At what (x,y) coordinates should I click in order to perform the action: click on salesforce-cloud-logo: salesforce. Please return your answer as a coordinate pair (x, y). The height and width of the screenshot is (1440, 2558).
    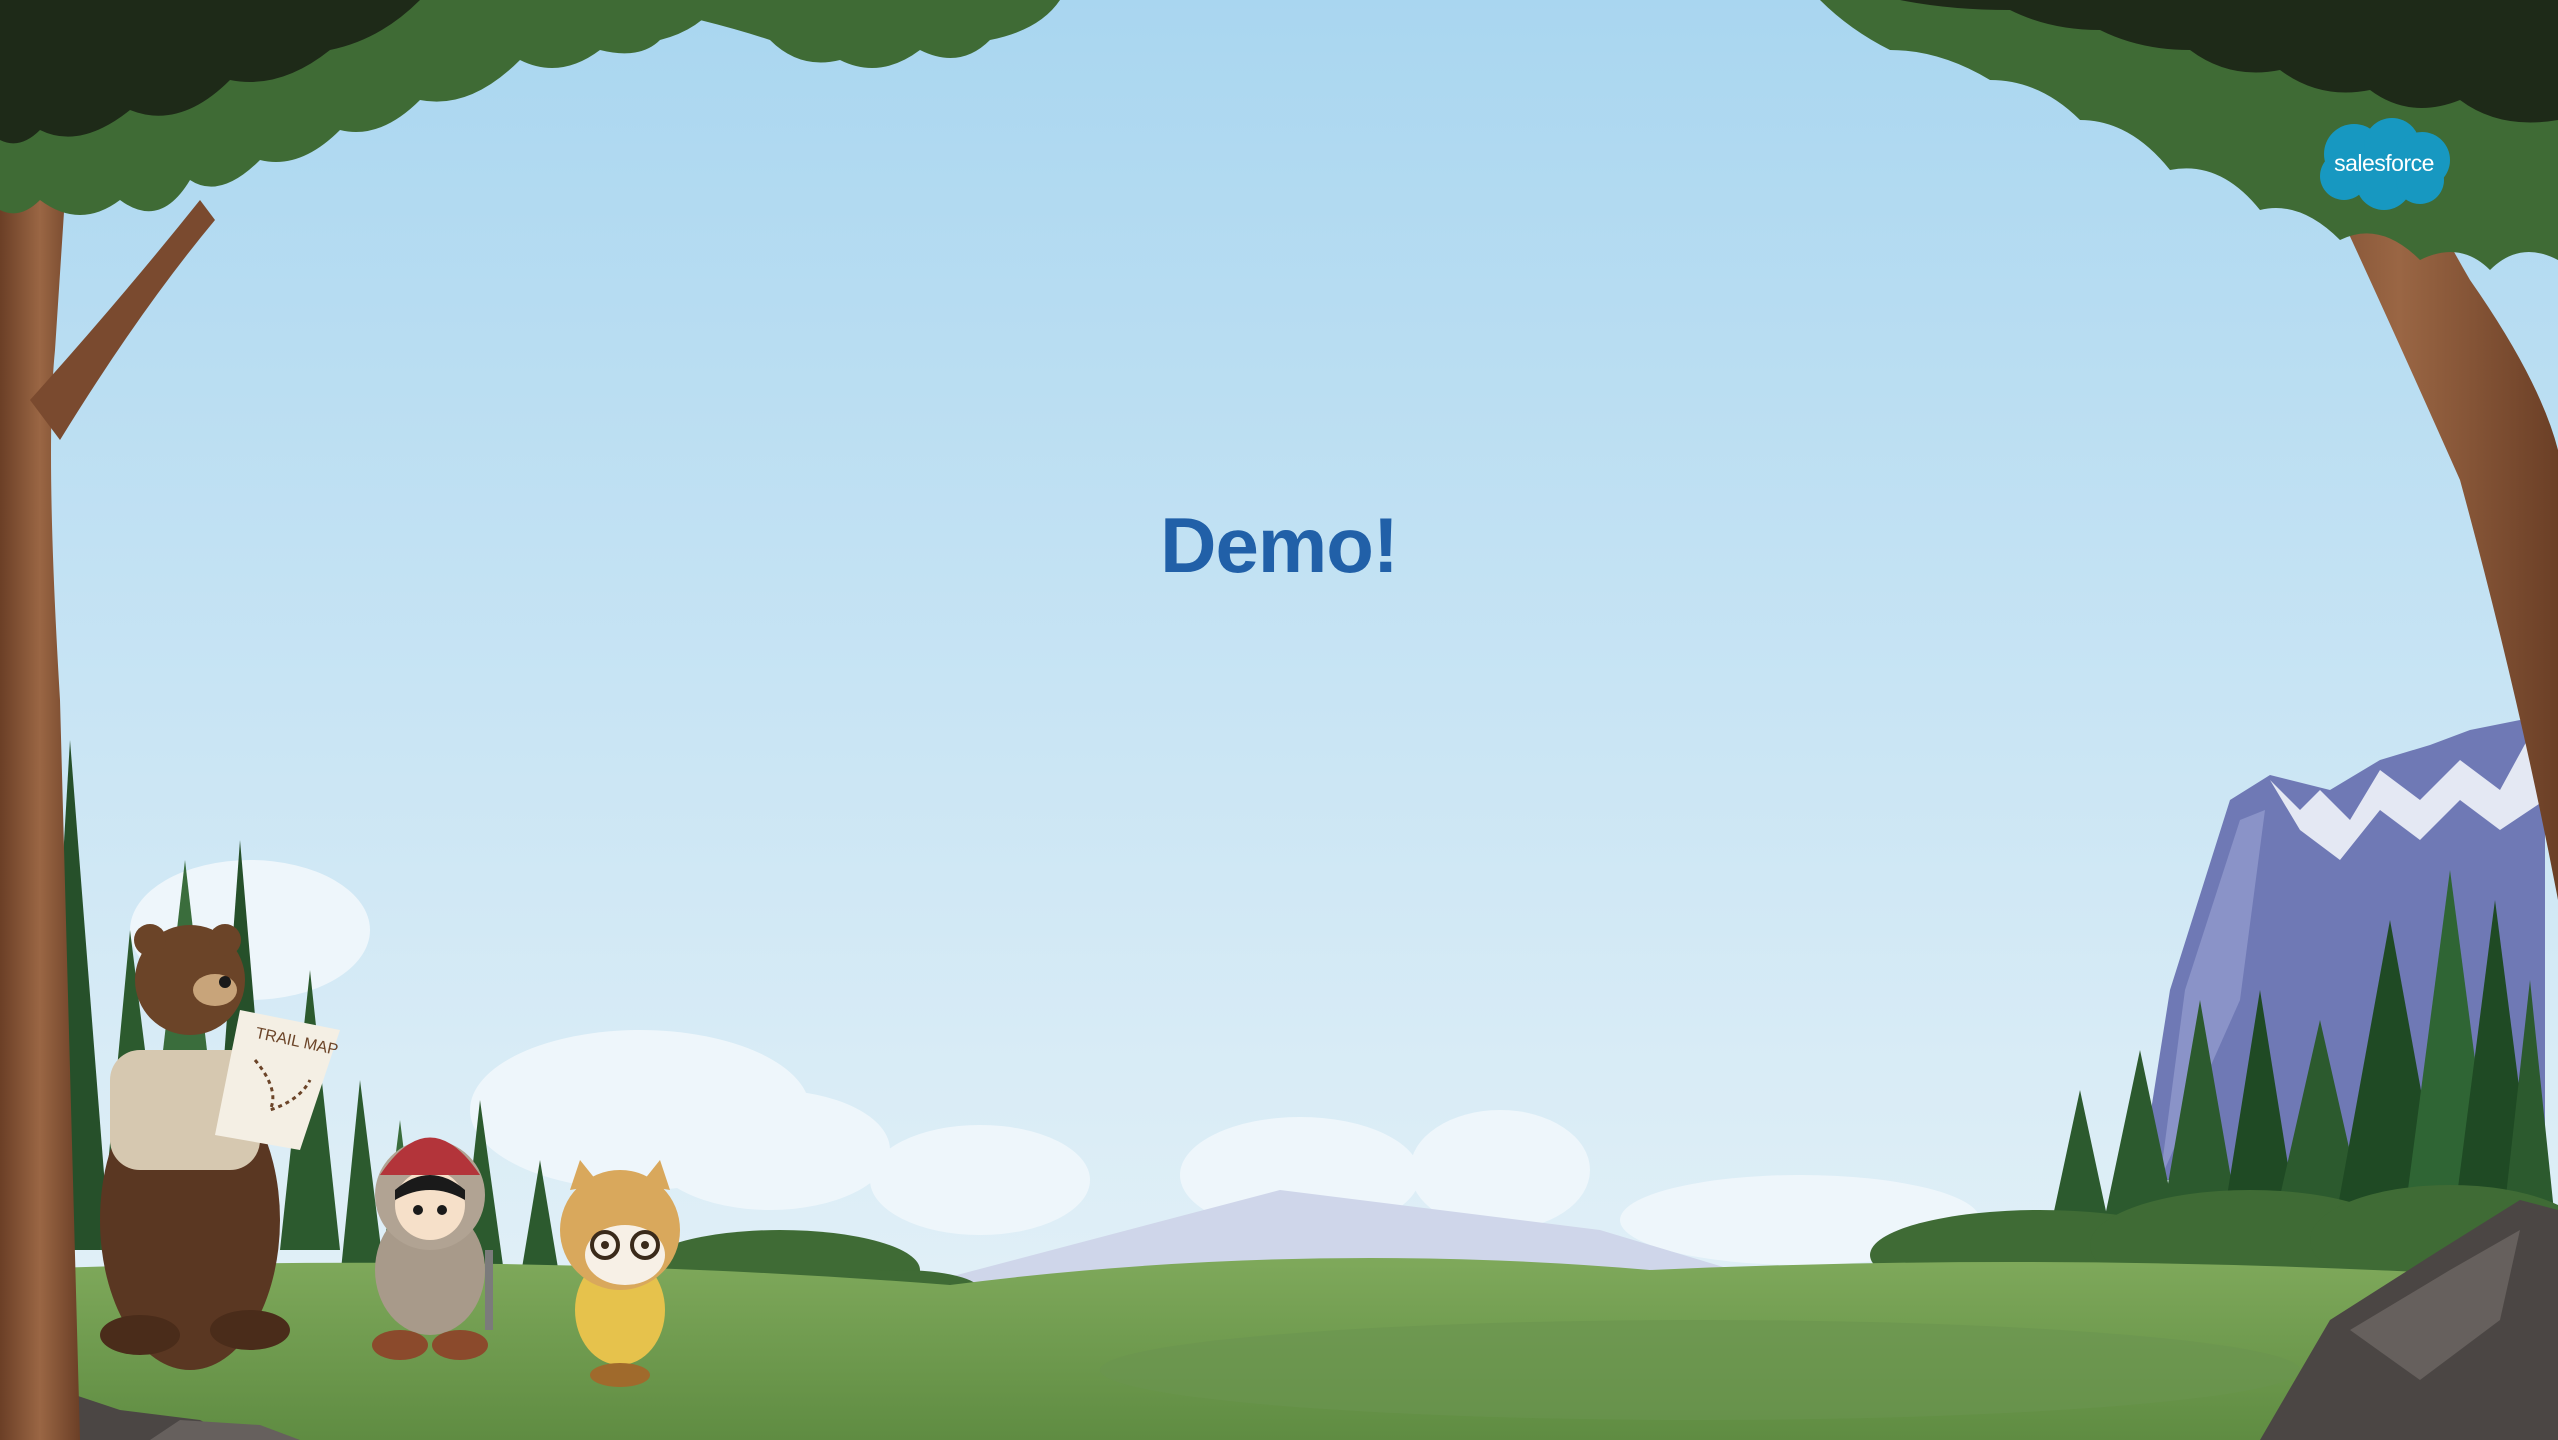
    Looking at the image, I should click on (2384, 165).